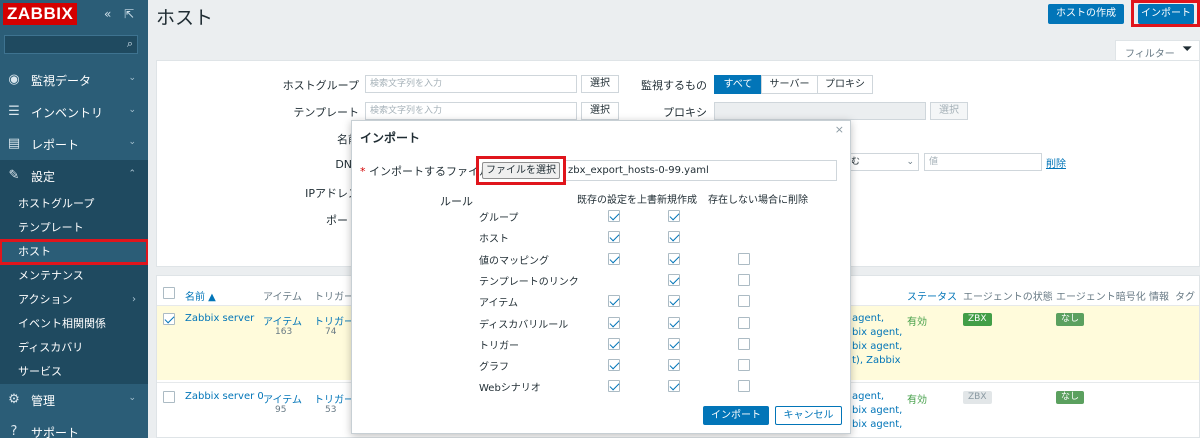 Image resolution: width=1200 pixels, height=438 pixels. Describe the element at coordinates (877, 340) in the screenshot. I see `interfaces-cell: agent, bix agent, bix agent, t), Zabbix` at that location.